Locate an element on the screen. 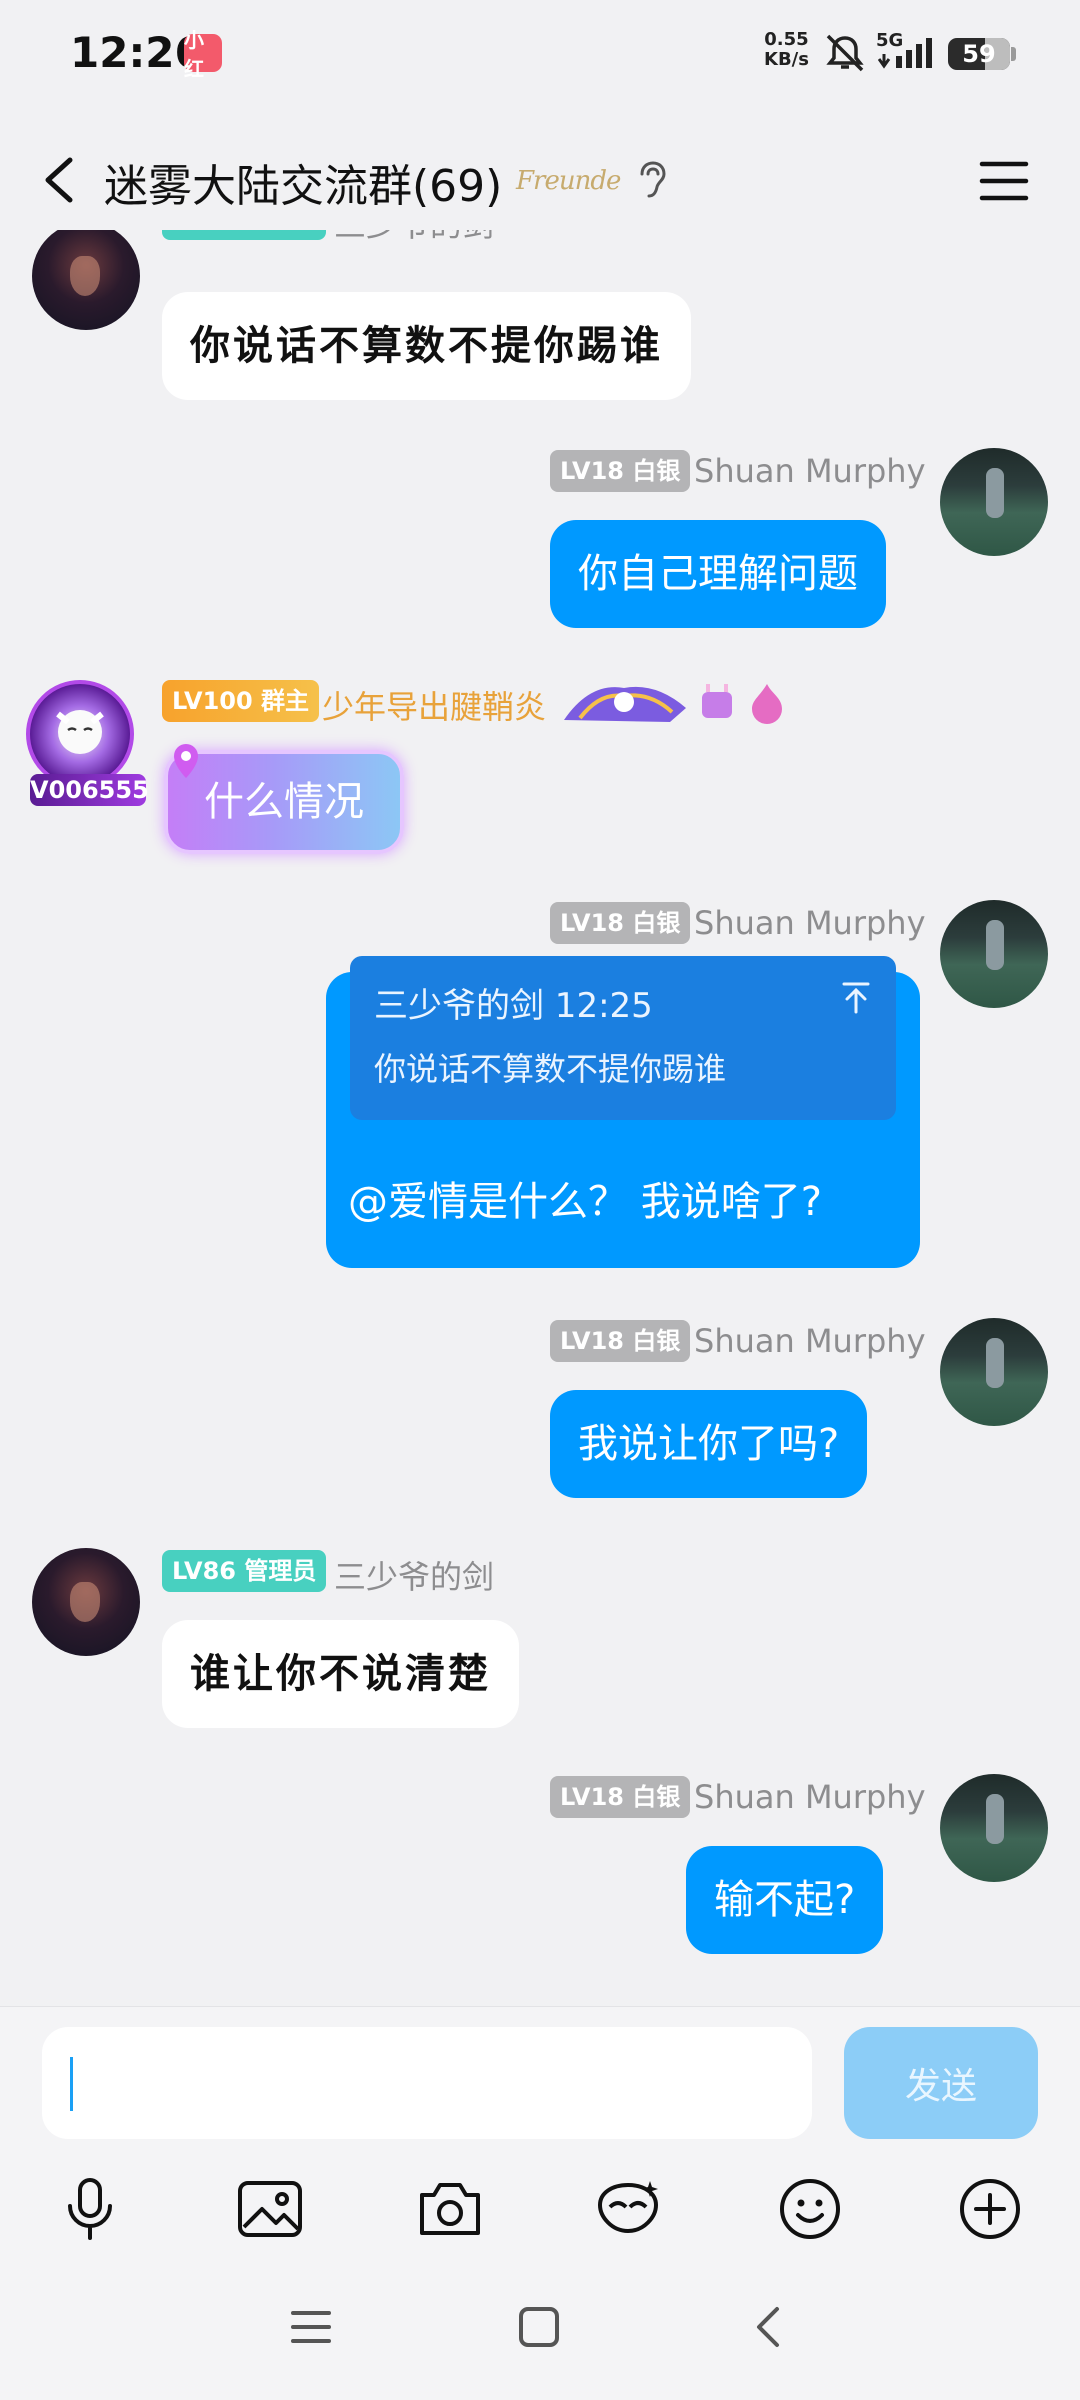  home-button is located at coordinates (539, 2327).